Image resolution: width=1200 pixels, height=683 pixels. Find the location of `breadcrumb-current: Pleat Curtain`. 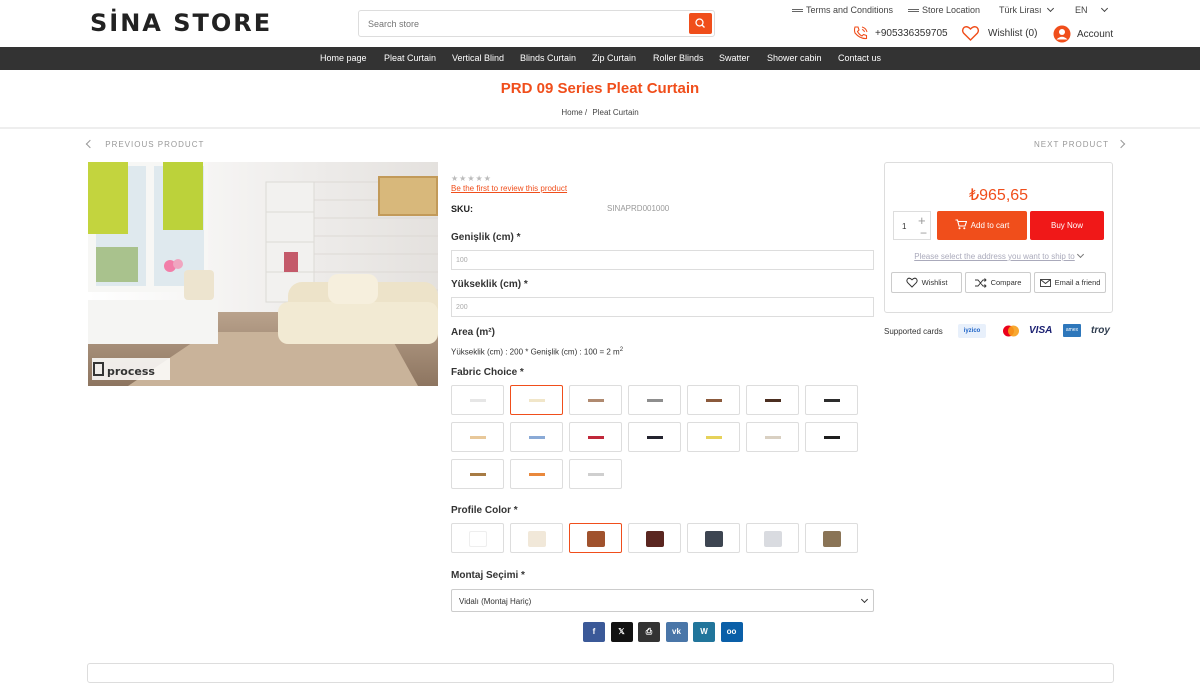

breadcrumb-current: Pleat Curtain is located at coordinates (615, 112).